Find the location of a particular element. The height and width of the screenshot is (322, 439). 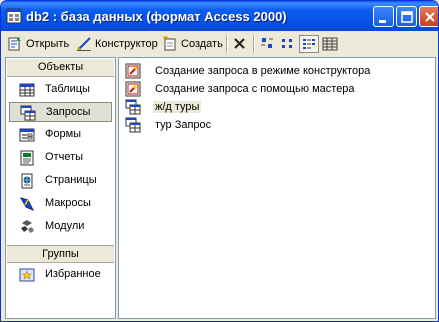

list-item-label: Создание запроса с помощью мастера is located at coordinates (255, 88).